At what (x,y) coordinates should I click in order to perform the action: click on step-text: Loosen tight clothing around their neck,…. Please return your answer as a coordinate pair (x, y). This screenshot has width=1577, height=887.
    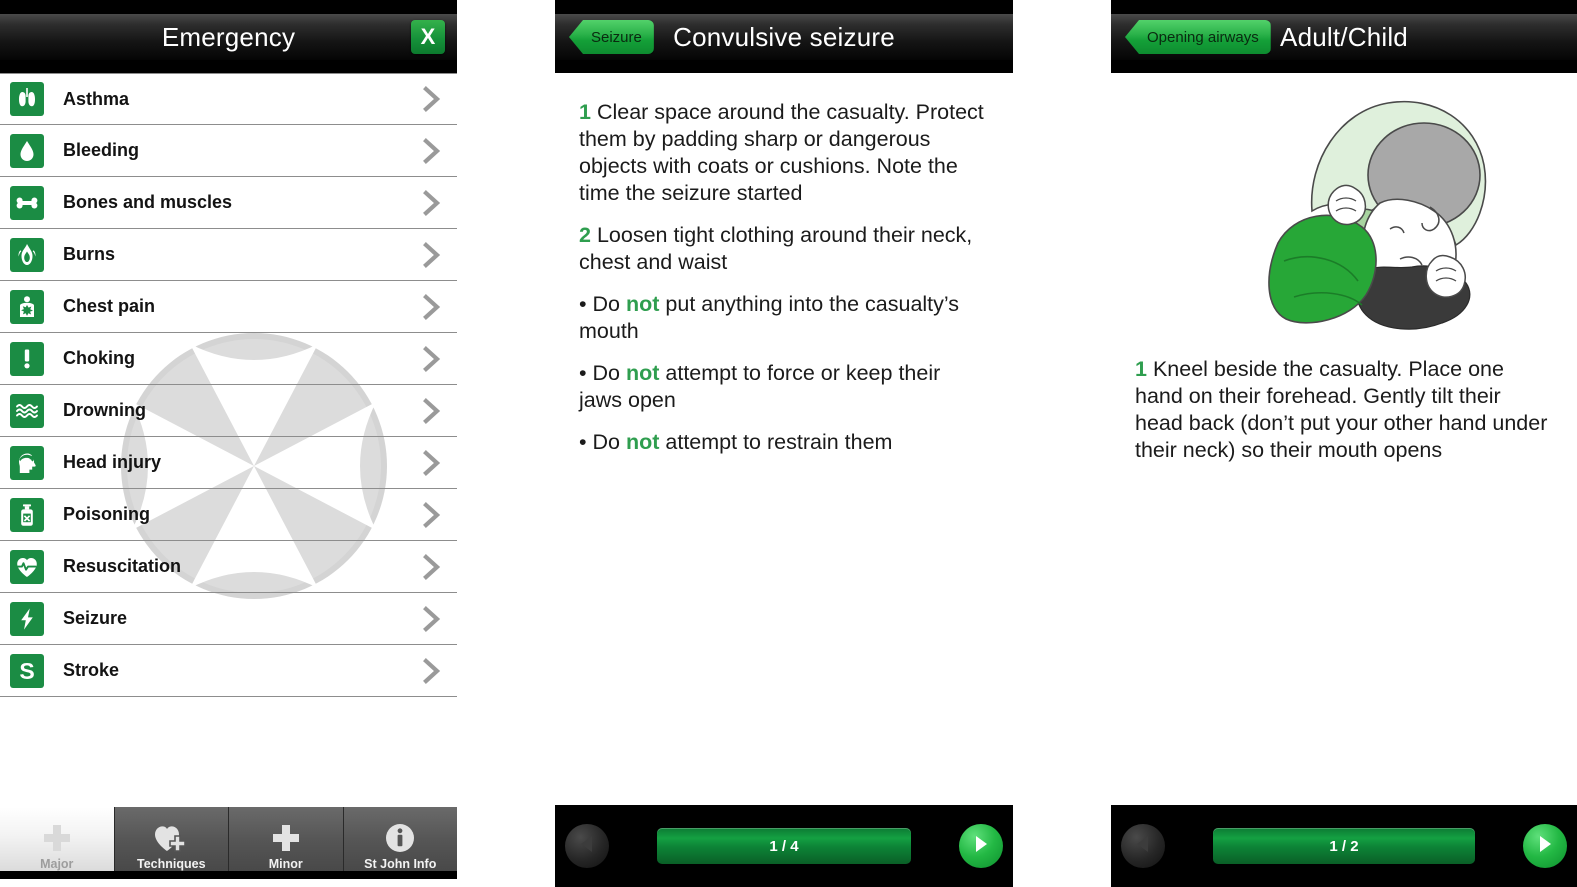
    Looking at the image, I should click on (776, 248).